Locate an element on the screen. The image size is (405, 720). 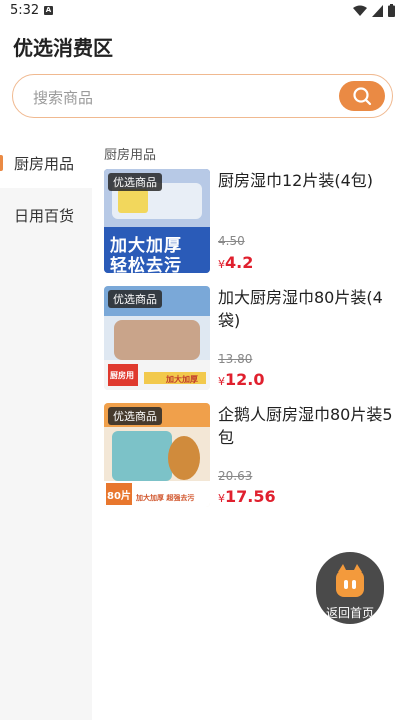
product-card: 优选商品 厨房用 加大加厚 加大厨房湿巾80片装(4袋) 13.80 ¥12.0 is located at coordinates (254, 338).